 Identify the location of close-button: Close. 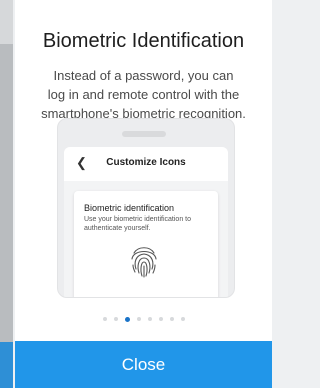
(143, 364).